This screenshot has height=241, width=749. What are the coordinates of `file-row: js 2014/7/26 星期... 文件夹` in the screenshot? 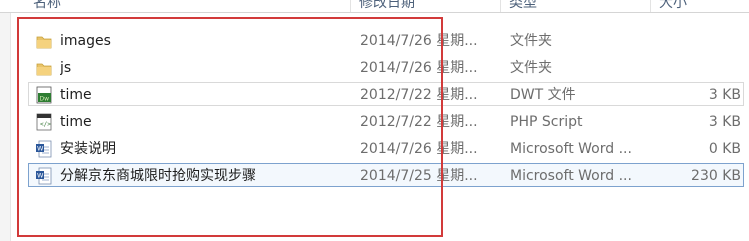 It's located at (386, 67).